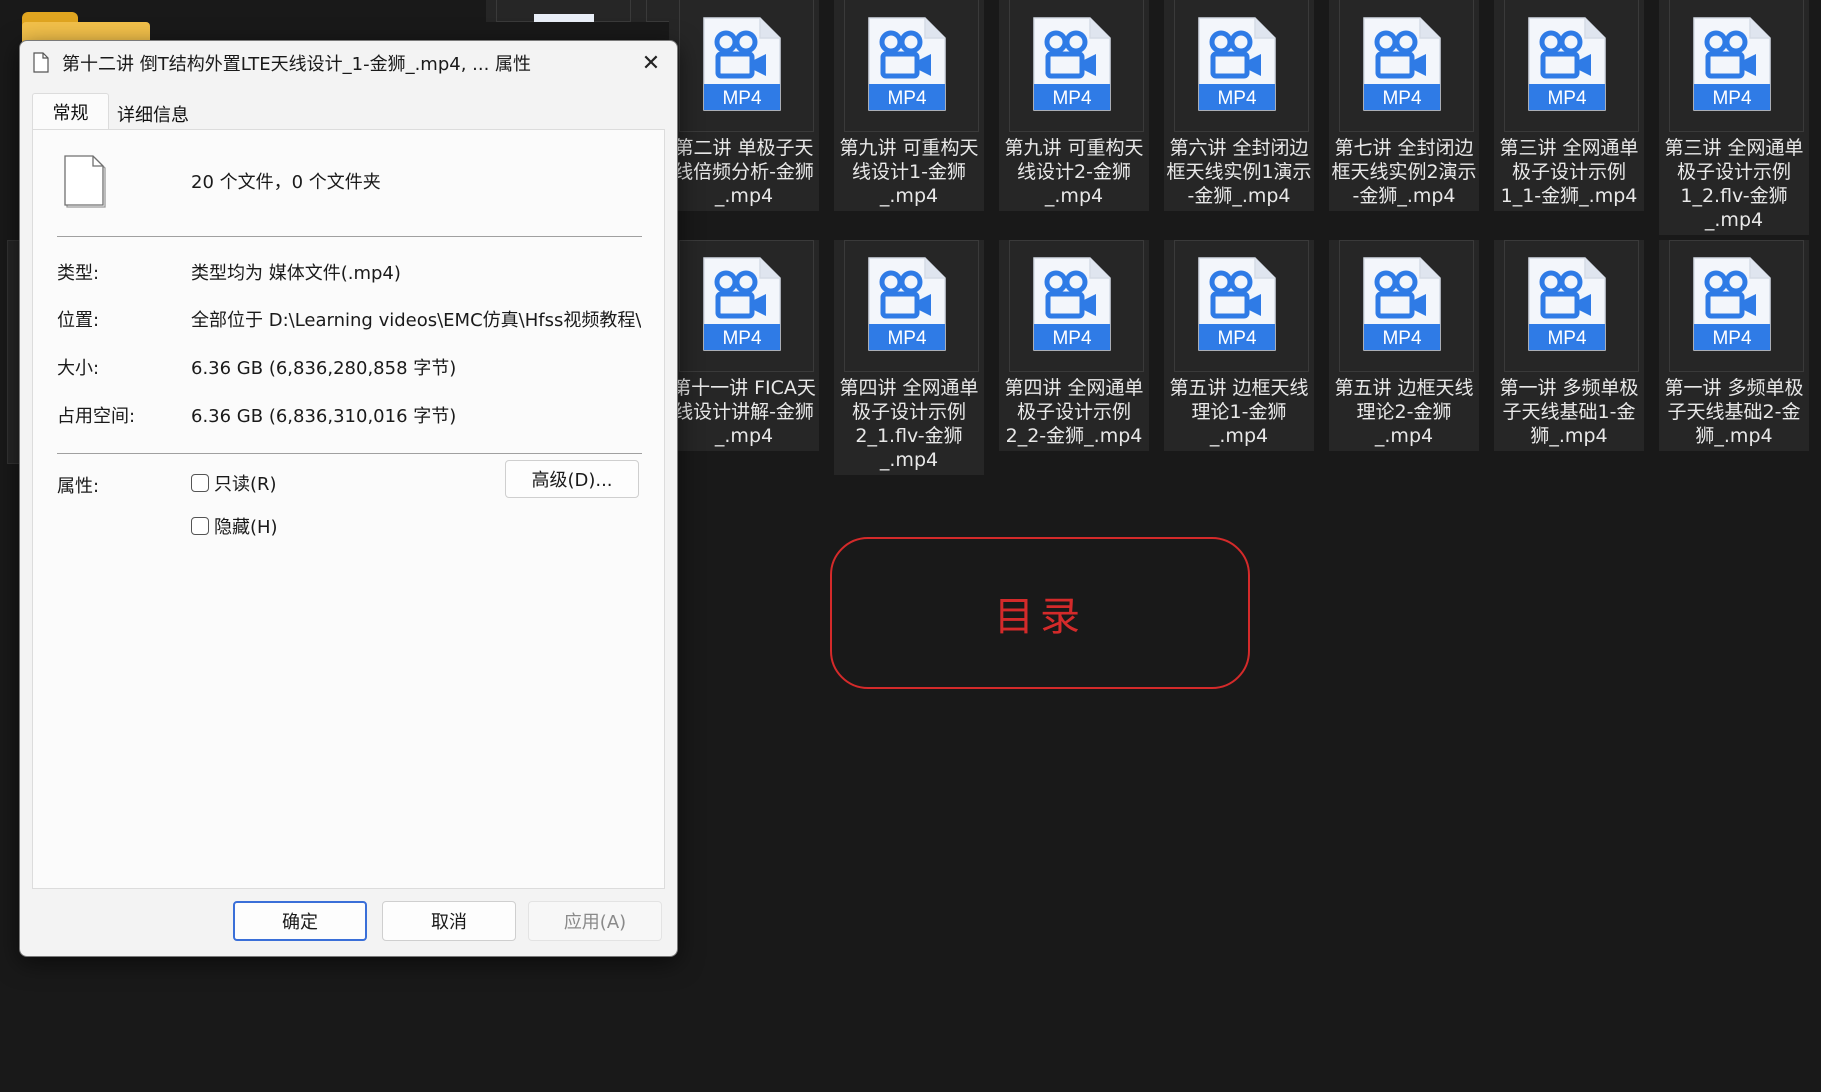 This screenshot has height=1092, width=1821. Describe the element at coordinates (96, 416) in the screenshot. I see `disk-size-label: 占用空间:` at that location.